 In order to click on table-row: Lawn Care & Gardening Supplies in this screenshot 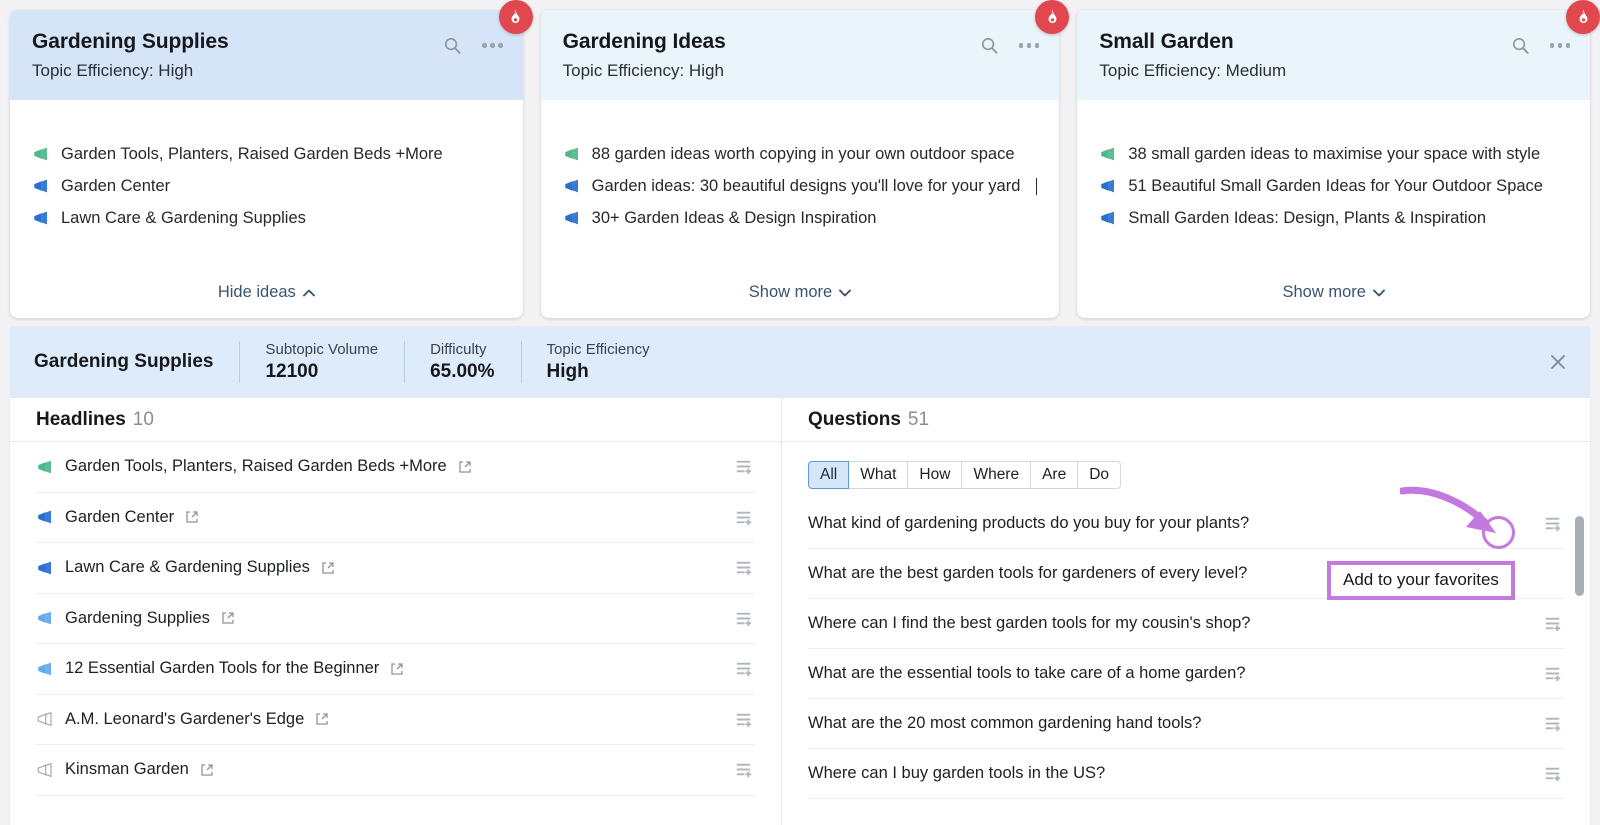, I will do `click(395, 568)`.